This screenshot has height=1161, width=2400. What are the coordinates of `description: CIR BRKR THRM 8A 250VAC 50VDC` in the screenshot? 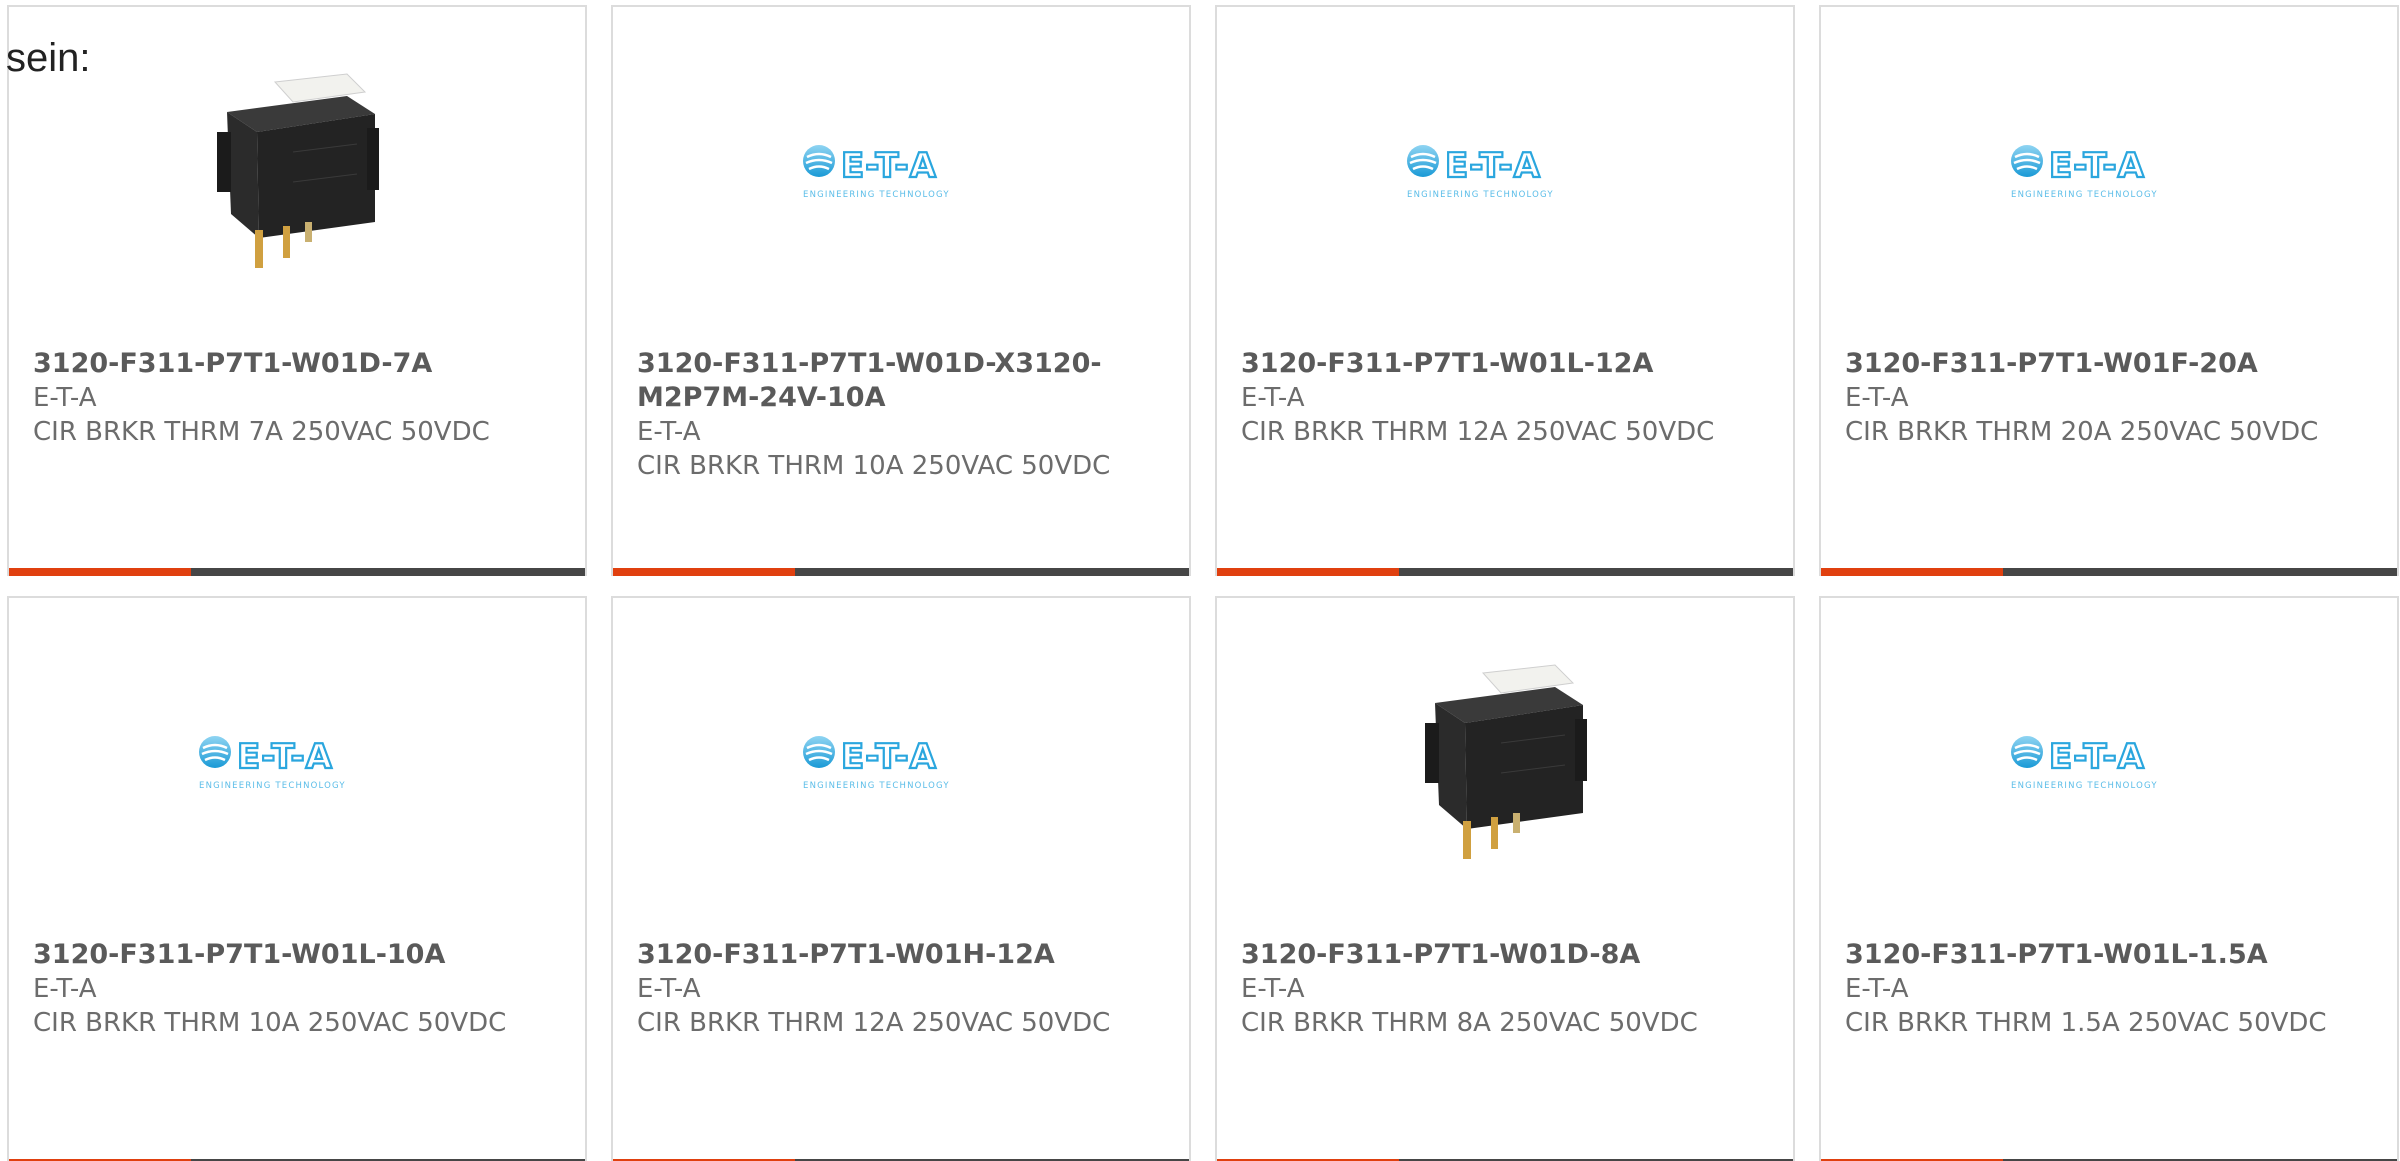 It's located at (1469, 1023).